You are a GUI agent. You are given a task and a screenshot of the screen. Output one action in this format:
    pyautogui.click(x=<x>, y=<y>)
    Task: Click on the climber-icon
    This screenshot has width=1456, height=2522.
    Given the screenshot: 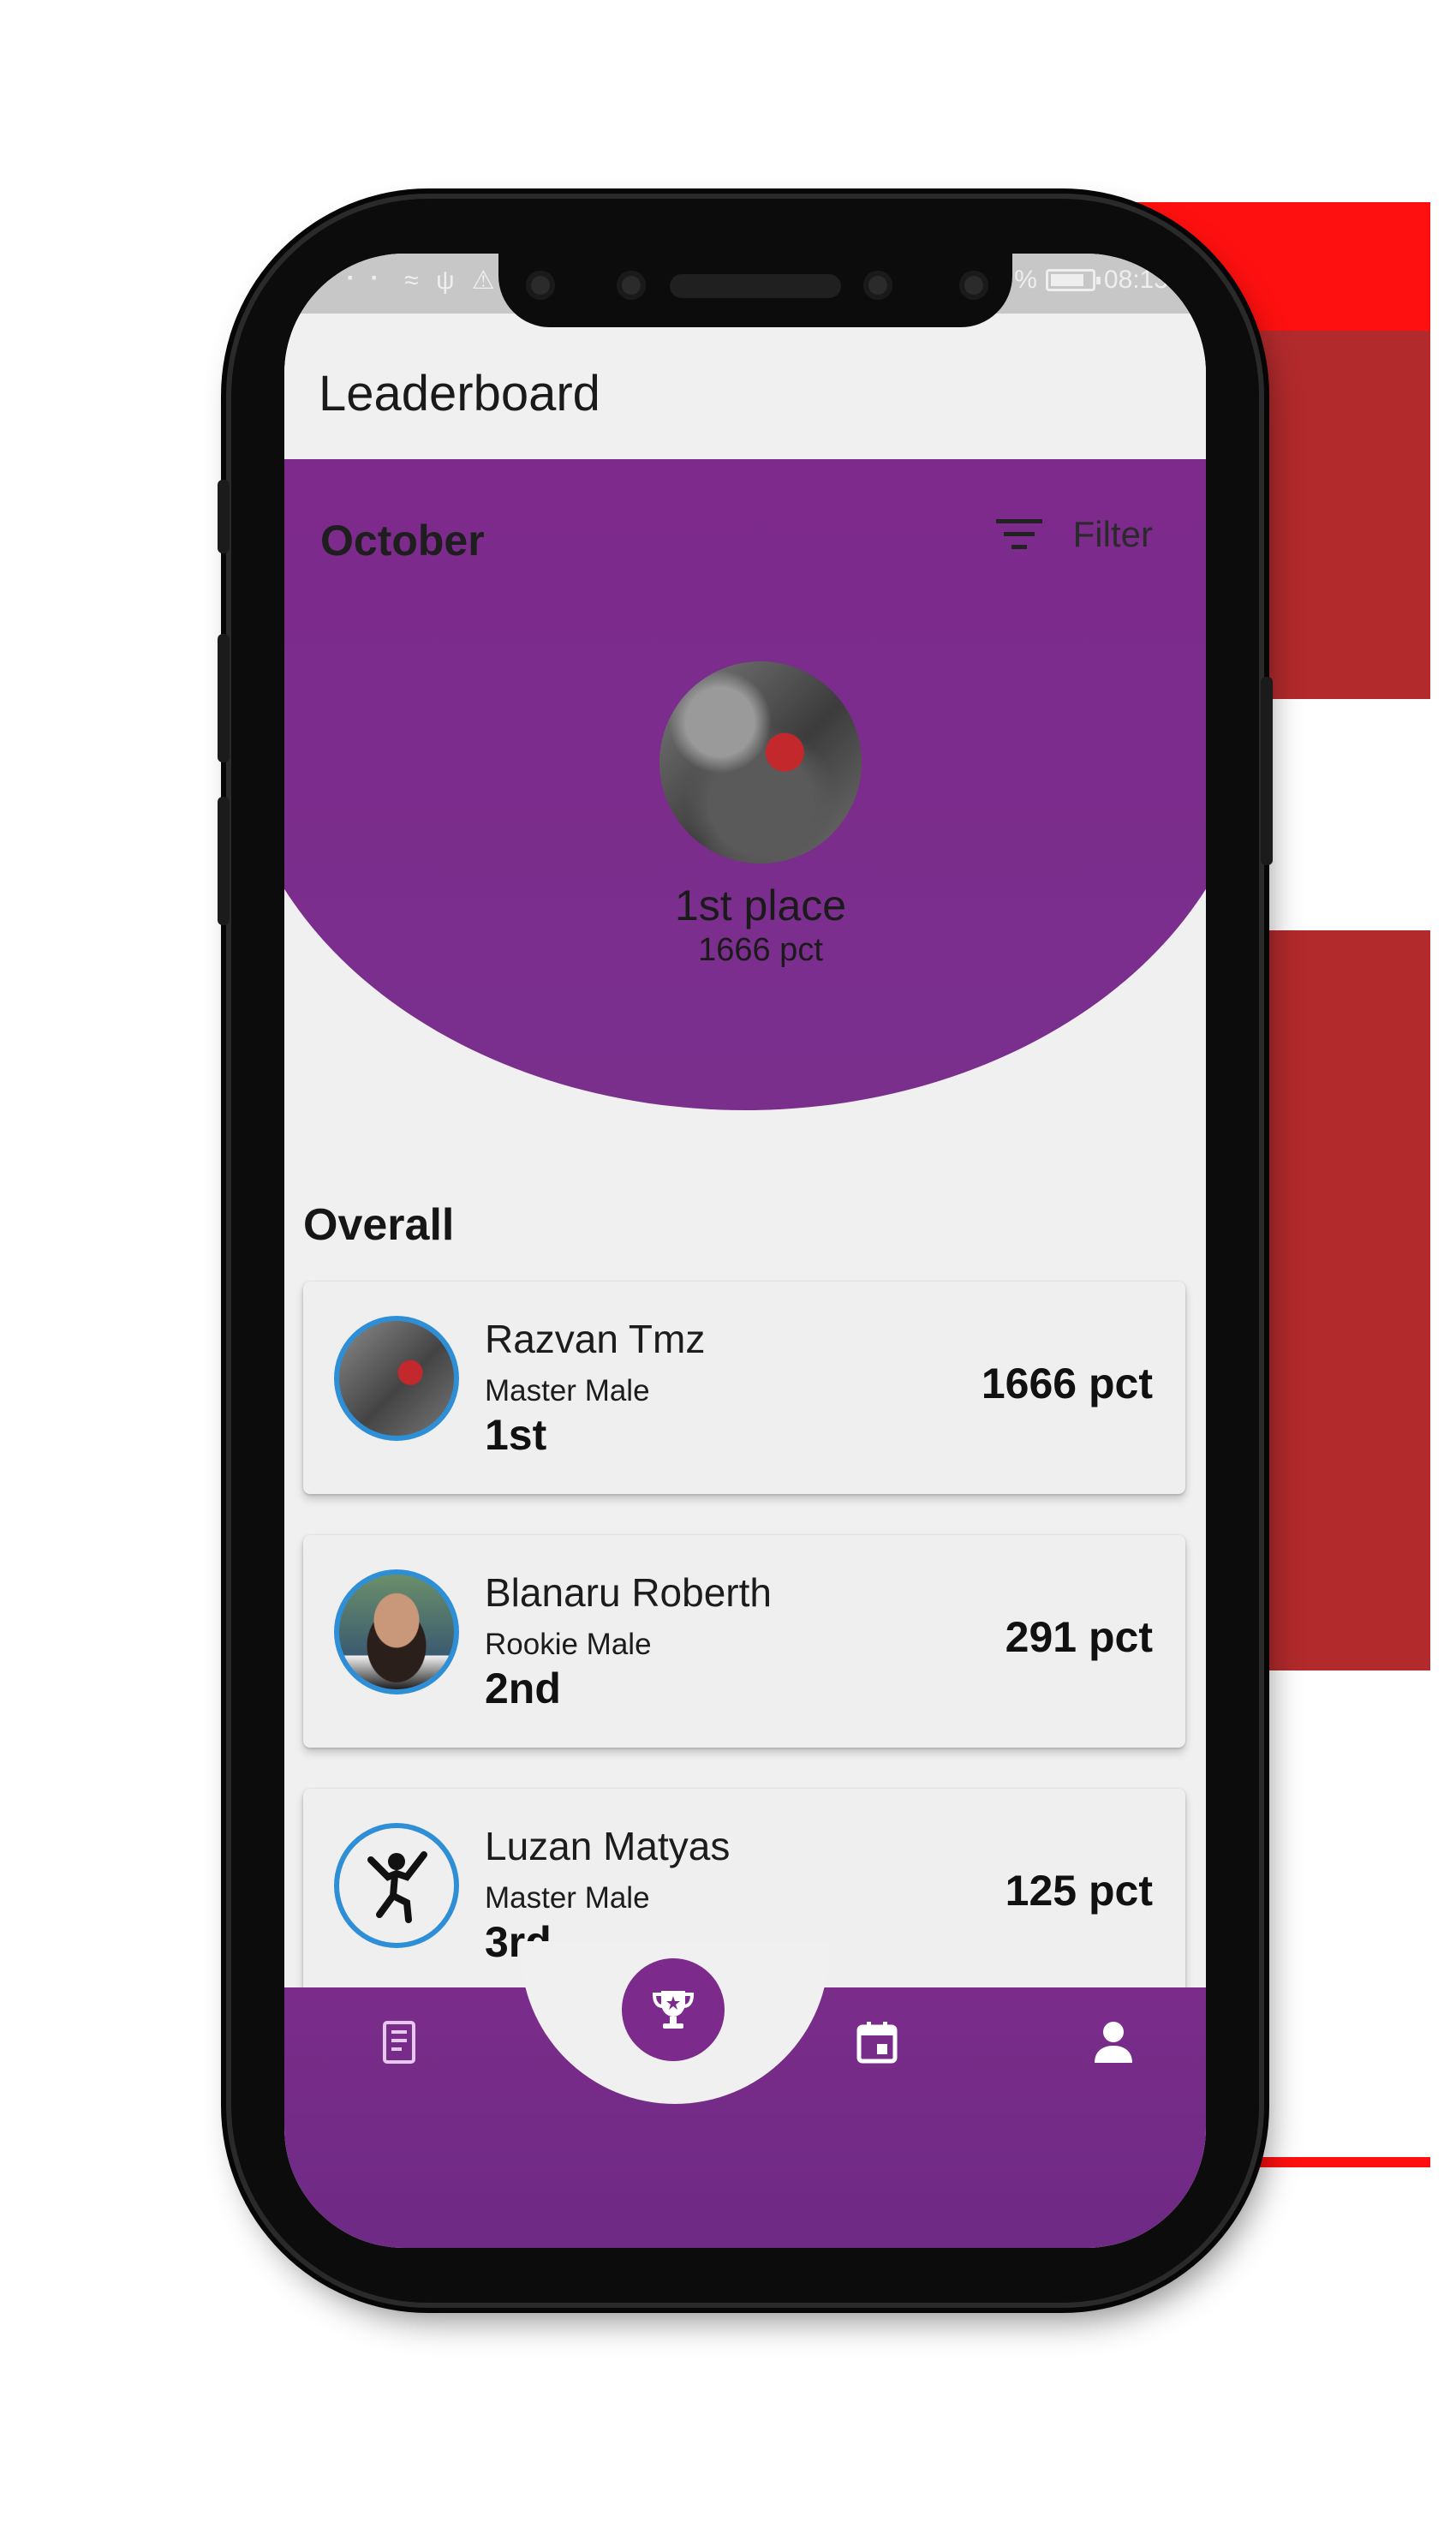 What is the action you would take?
    pyautogui.click(x=397, y=1887)
    